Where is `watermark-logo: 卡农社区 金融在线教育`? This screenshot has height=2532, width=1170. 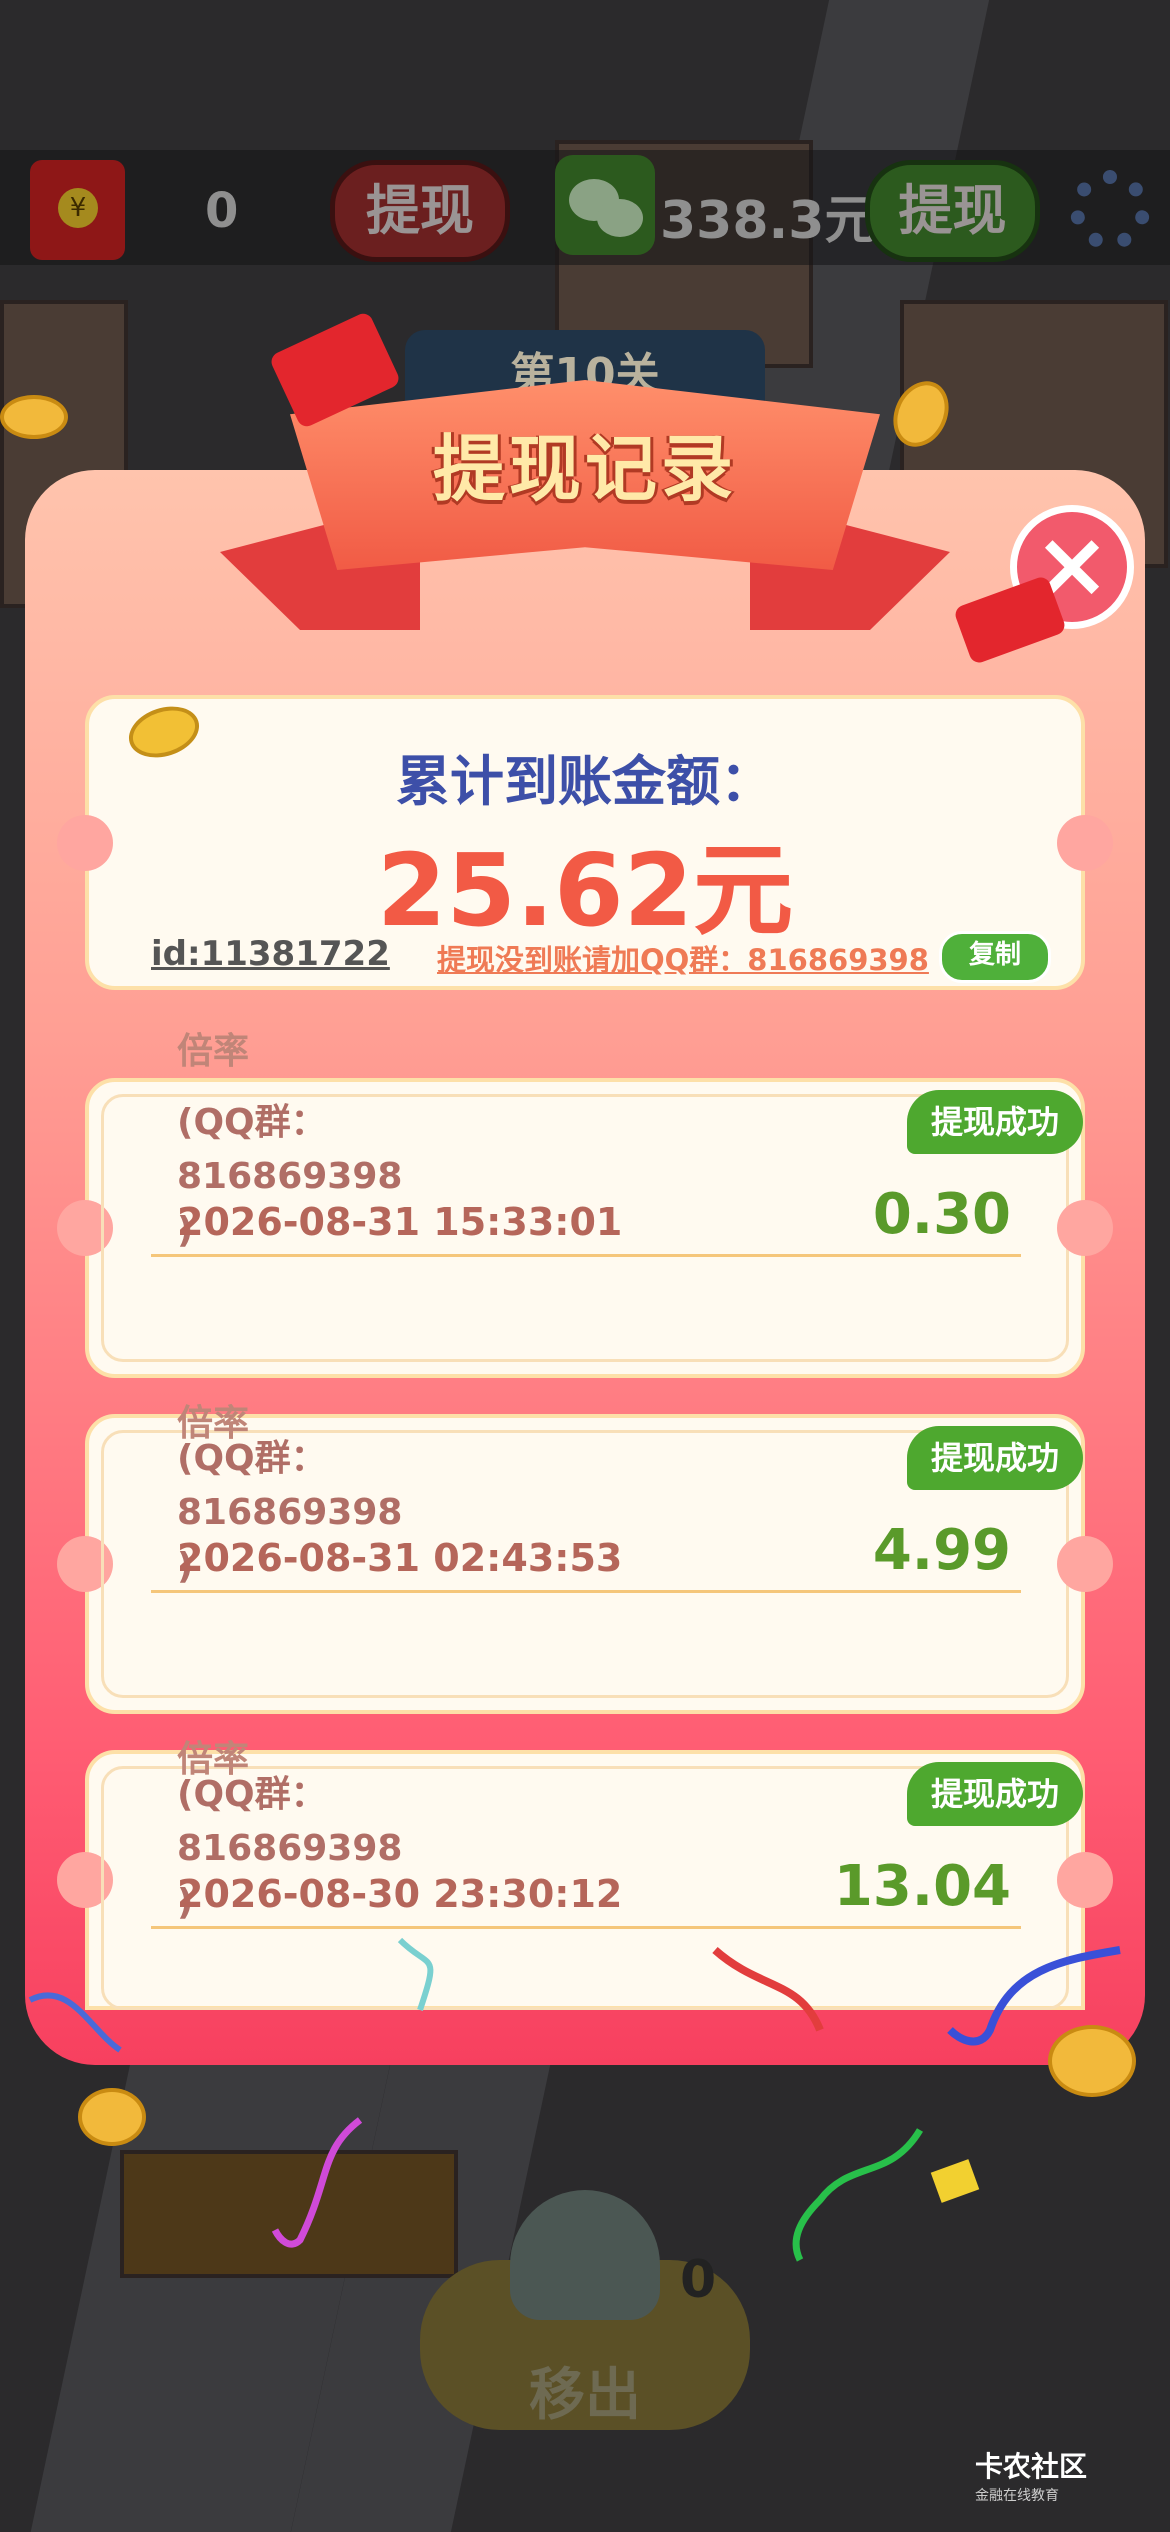
watermark-logo: 卡农社区 金融在线教育 is located at coordinates (1031, 2477).